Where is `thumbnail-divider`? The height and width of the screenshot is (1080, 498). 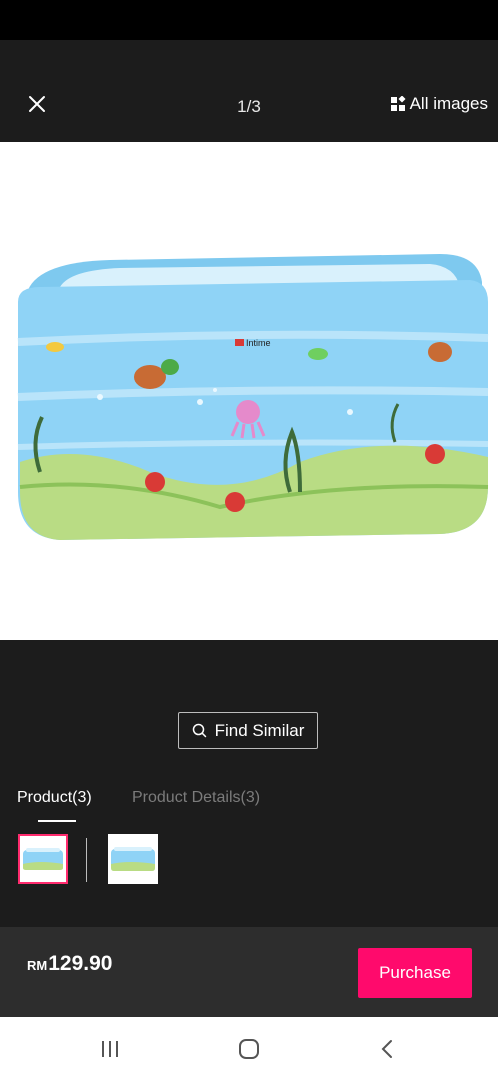 thumbnail-divider is located at coordinates (86, 860).